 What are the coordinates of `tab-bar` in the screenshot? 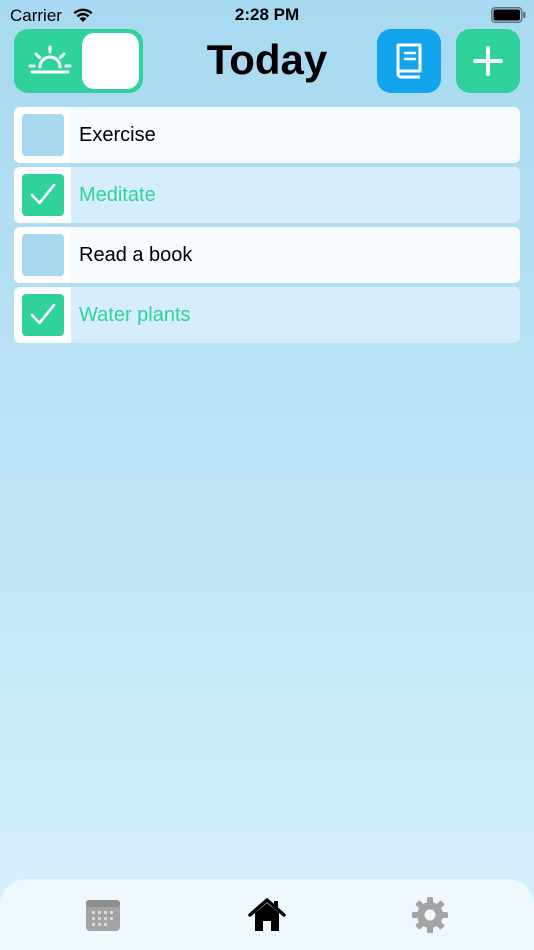 It's located at (267, 914).